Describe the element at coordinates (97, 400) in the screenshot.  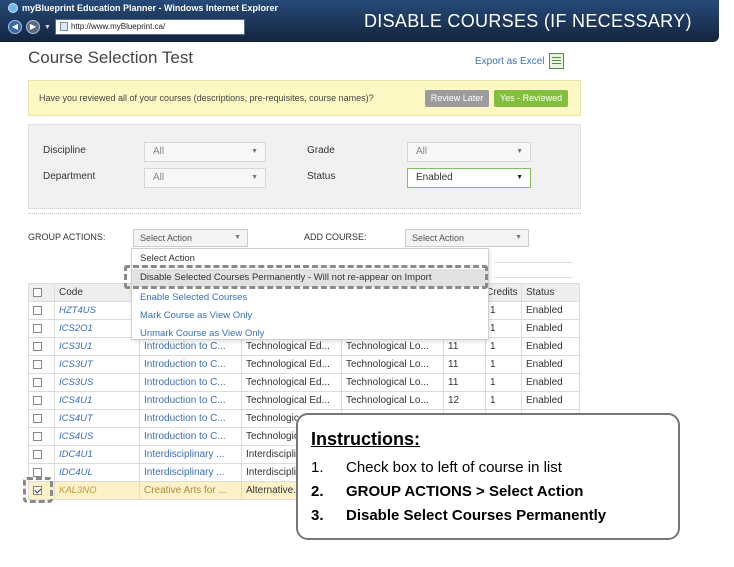
I see `cell-code: ICS4U1` at that location.